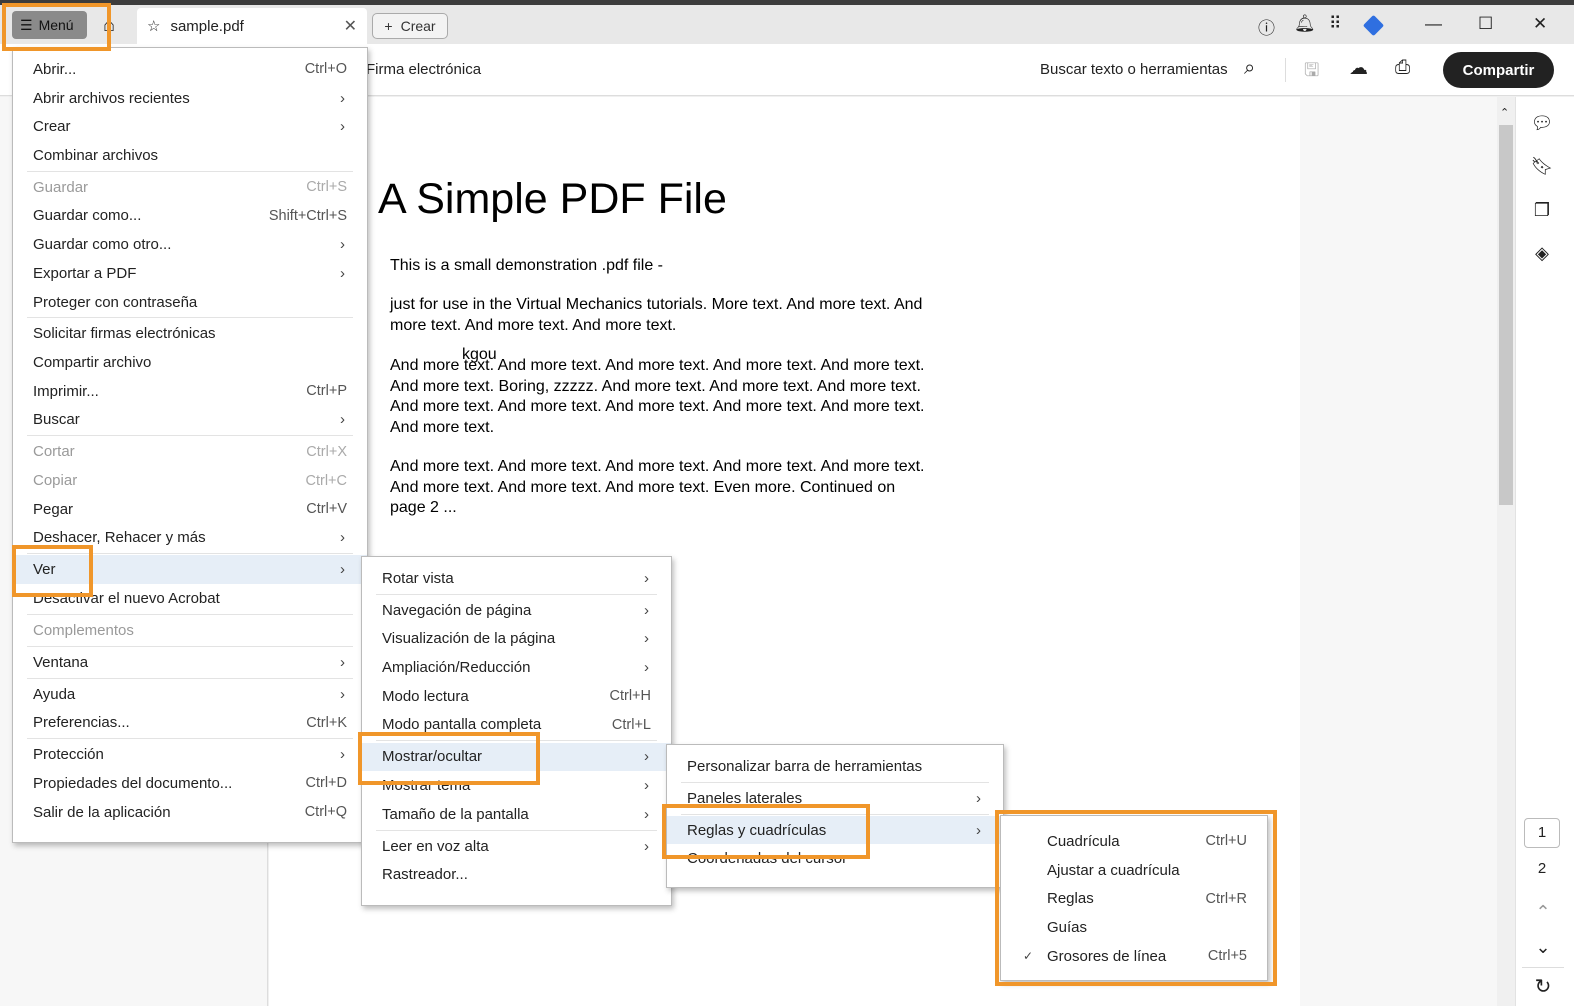 Image resolution: width=1574 pixels, height=1006 pixels. Describe the element at coordinates (1134, 927) in the screenshot. I see `menu-item-guias: Guías` at that location.